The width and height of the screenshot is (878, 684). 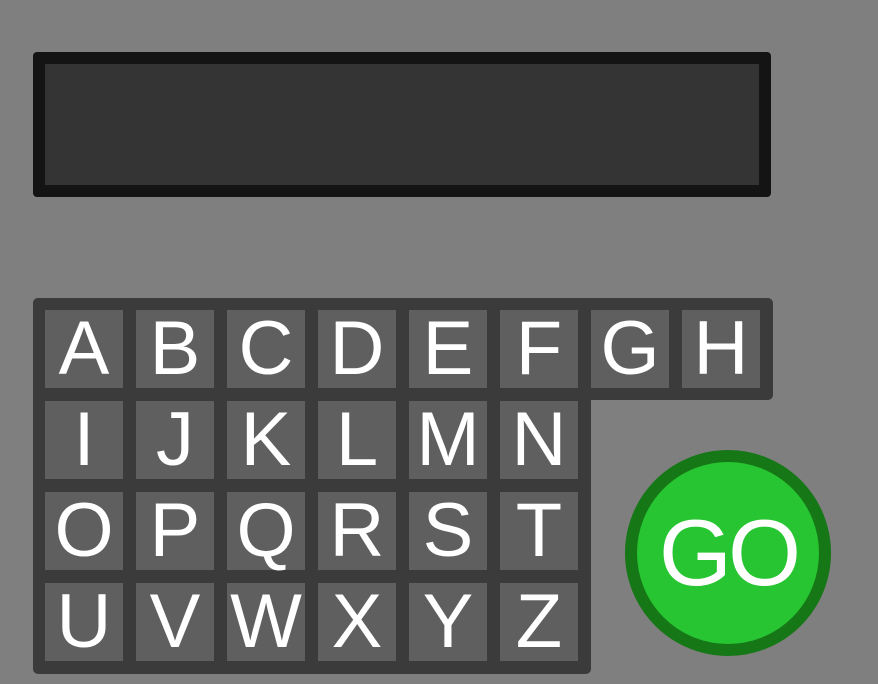 I want to click on key-b: B, so click(x=175, y=349).